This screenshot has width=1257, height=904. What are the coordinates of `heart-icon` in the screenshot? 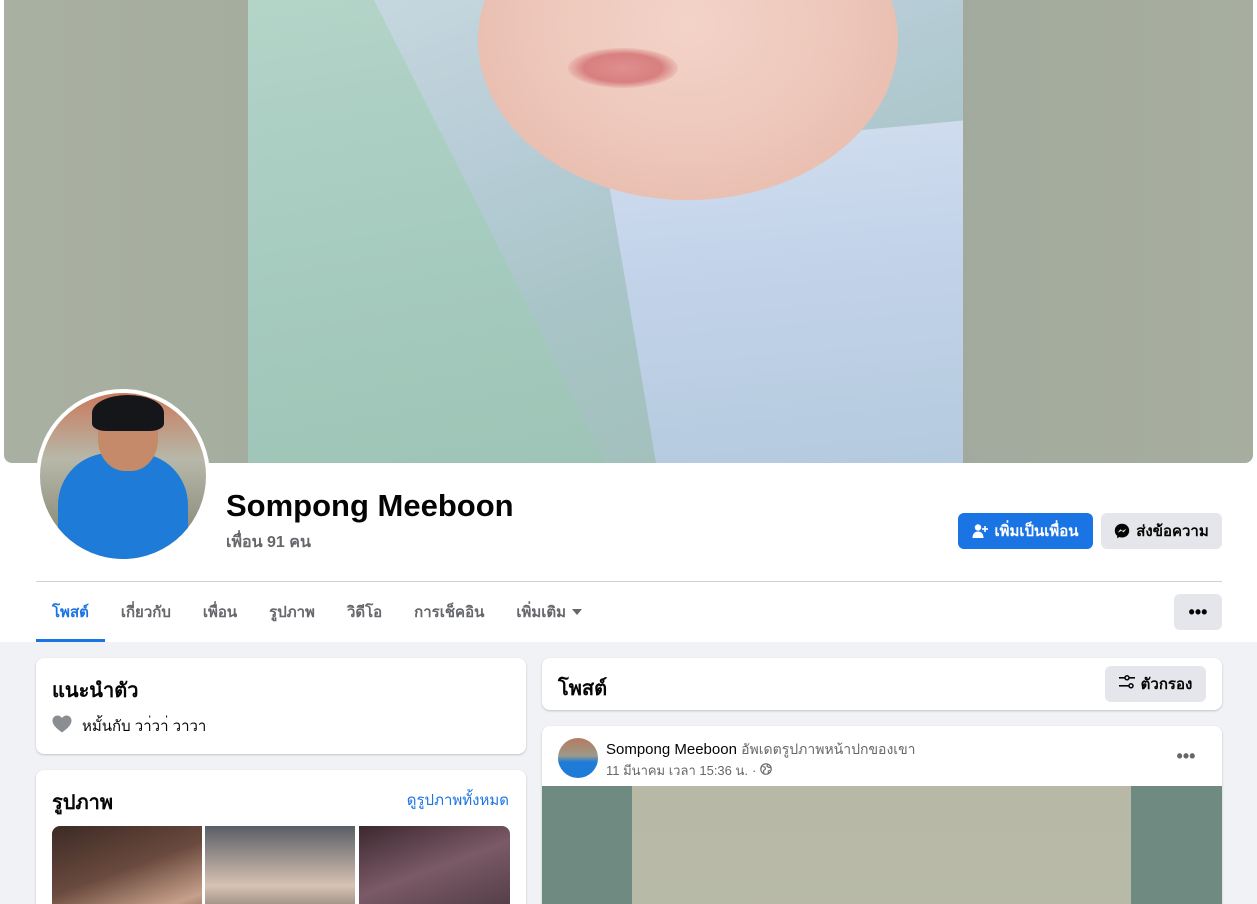 It's located at (62, 726).